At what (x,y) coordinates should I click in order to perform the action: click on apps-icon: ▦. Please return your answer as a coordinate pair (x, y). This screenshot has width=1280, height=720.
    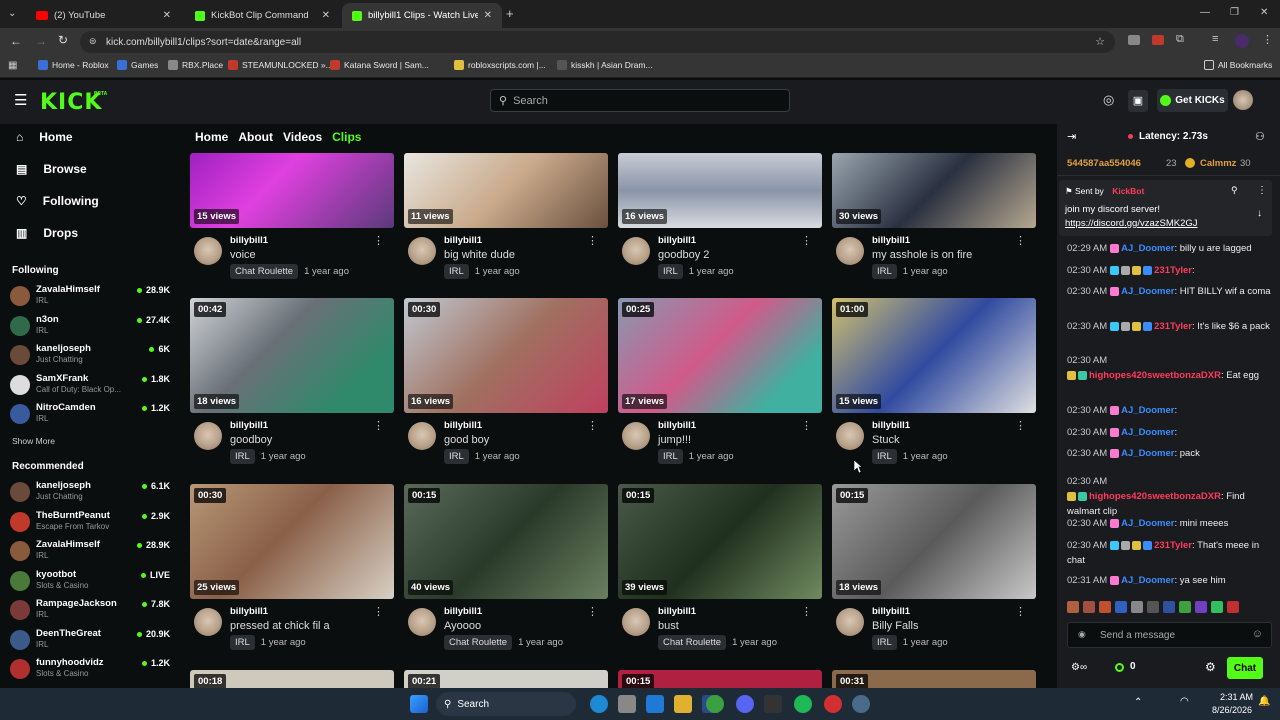
    Looking at the image, I should click on (12, 65).